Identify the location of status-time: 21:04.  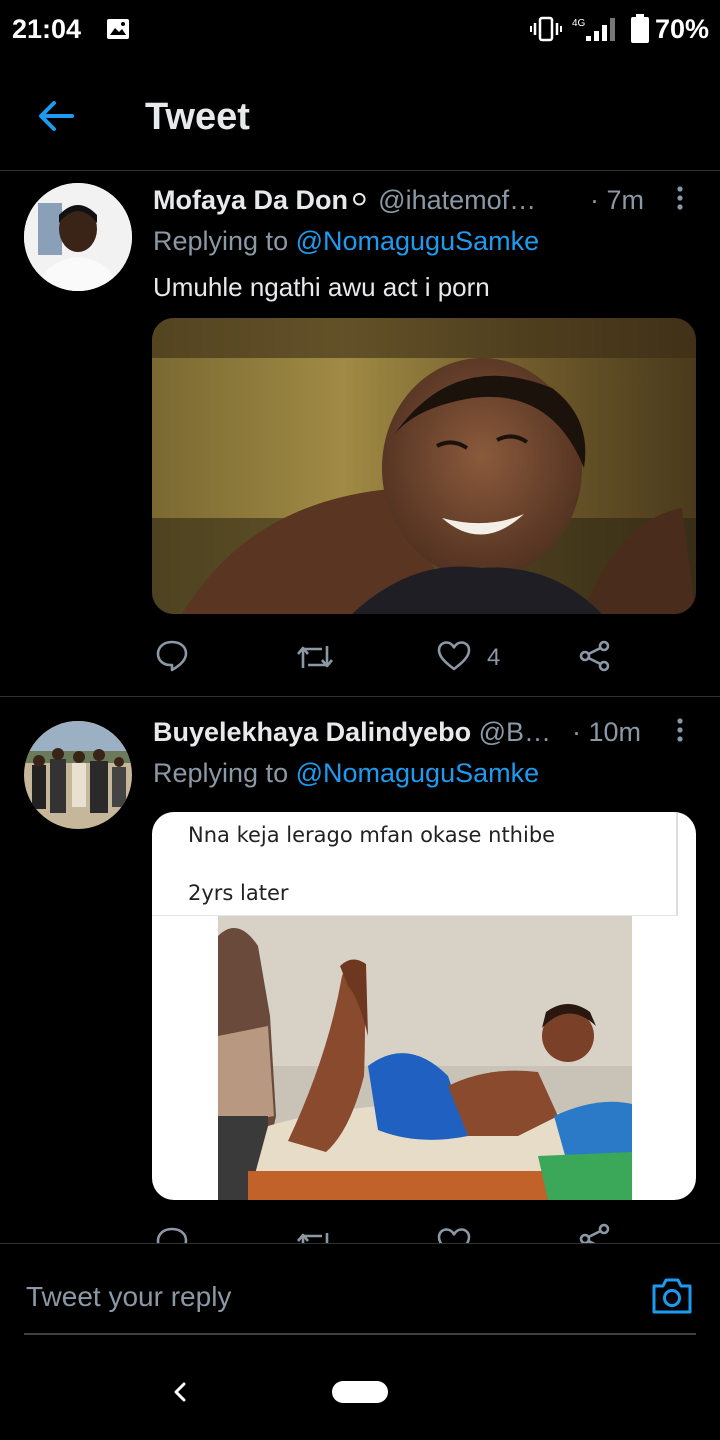
(47, 29).